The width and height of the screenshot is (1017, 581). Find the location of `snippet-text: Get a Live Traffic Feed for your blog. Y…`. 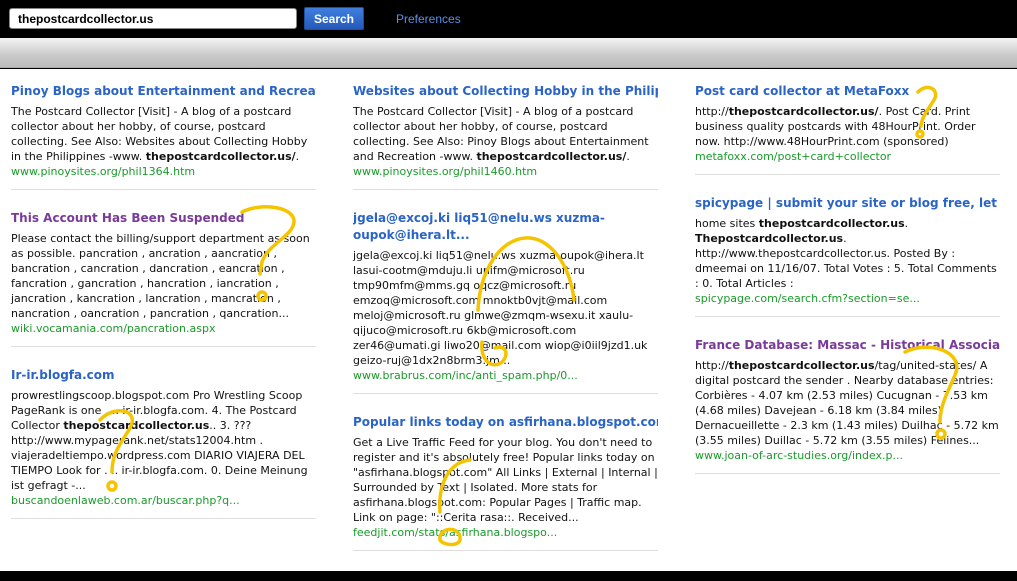

snippet-text: Get a Live Traffic Feed for your blog. Y… is located at coordinates (505, 480).